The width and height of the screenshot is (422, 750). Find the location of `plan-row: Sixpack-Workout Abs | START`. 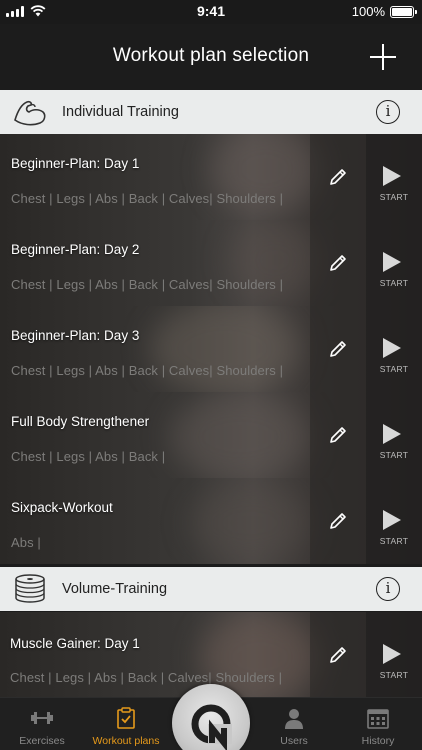

plan-row: Sixpack-Workout Abs | START is located at coordinates (211, 521).